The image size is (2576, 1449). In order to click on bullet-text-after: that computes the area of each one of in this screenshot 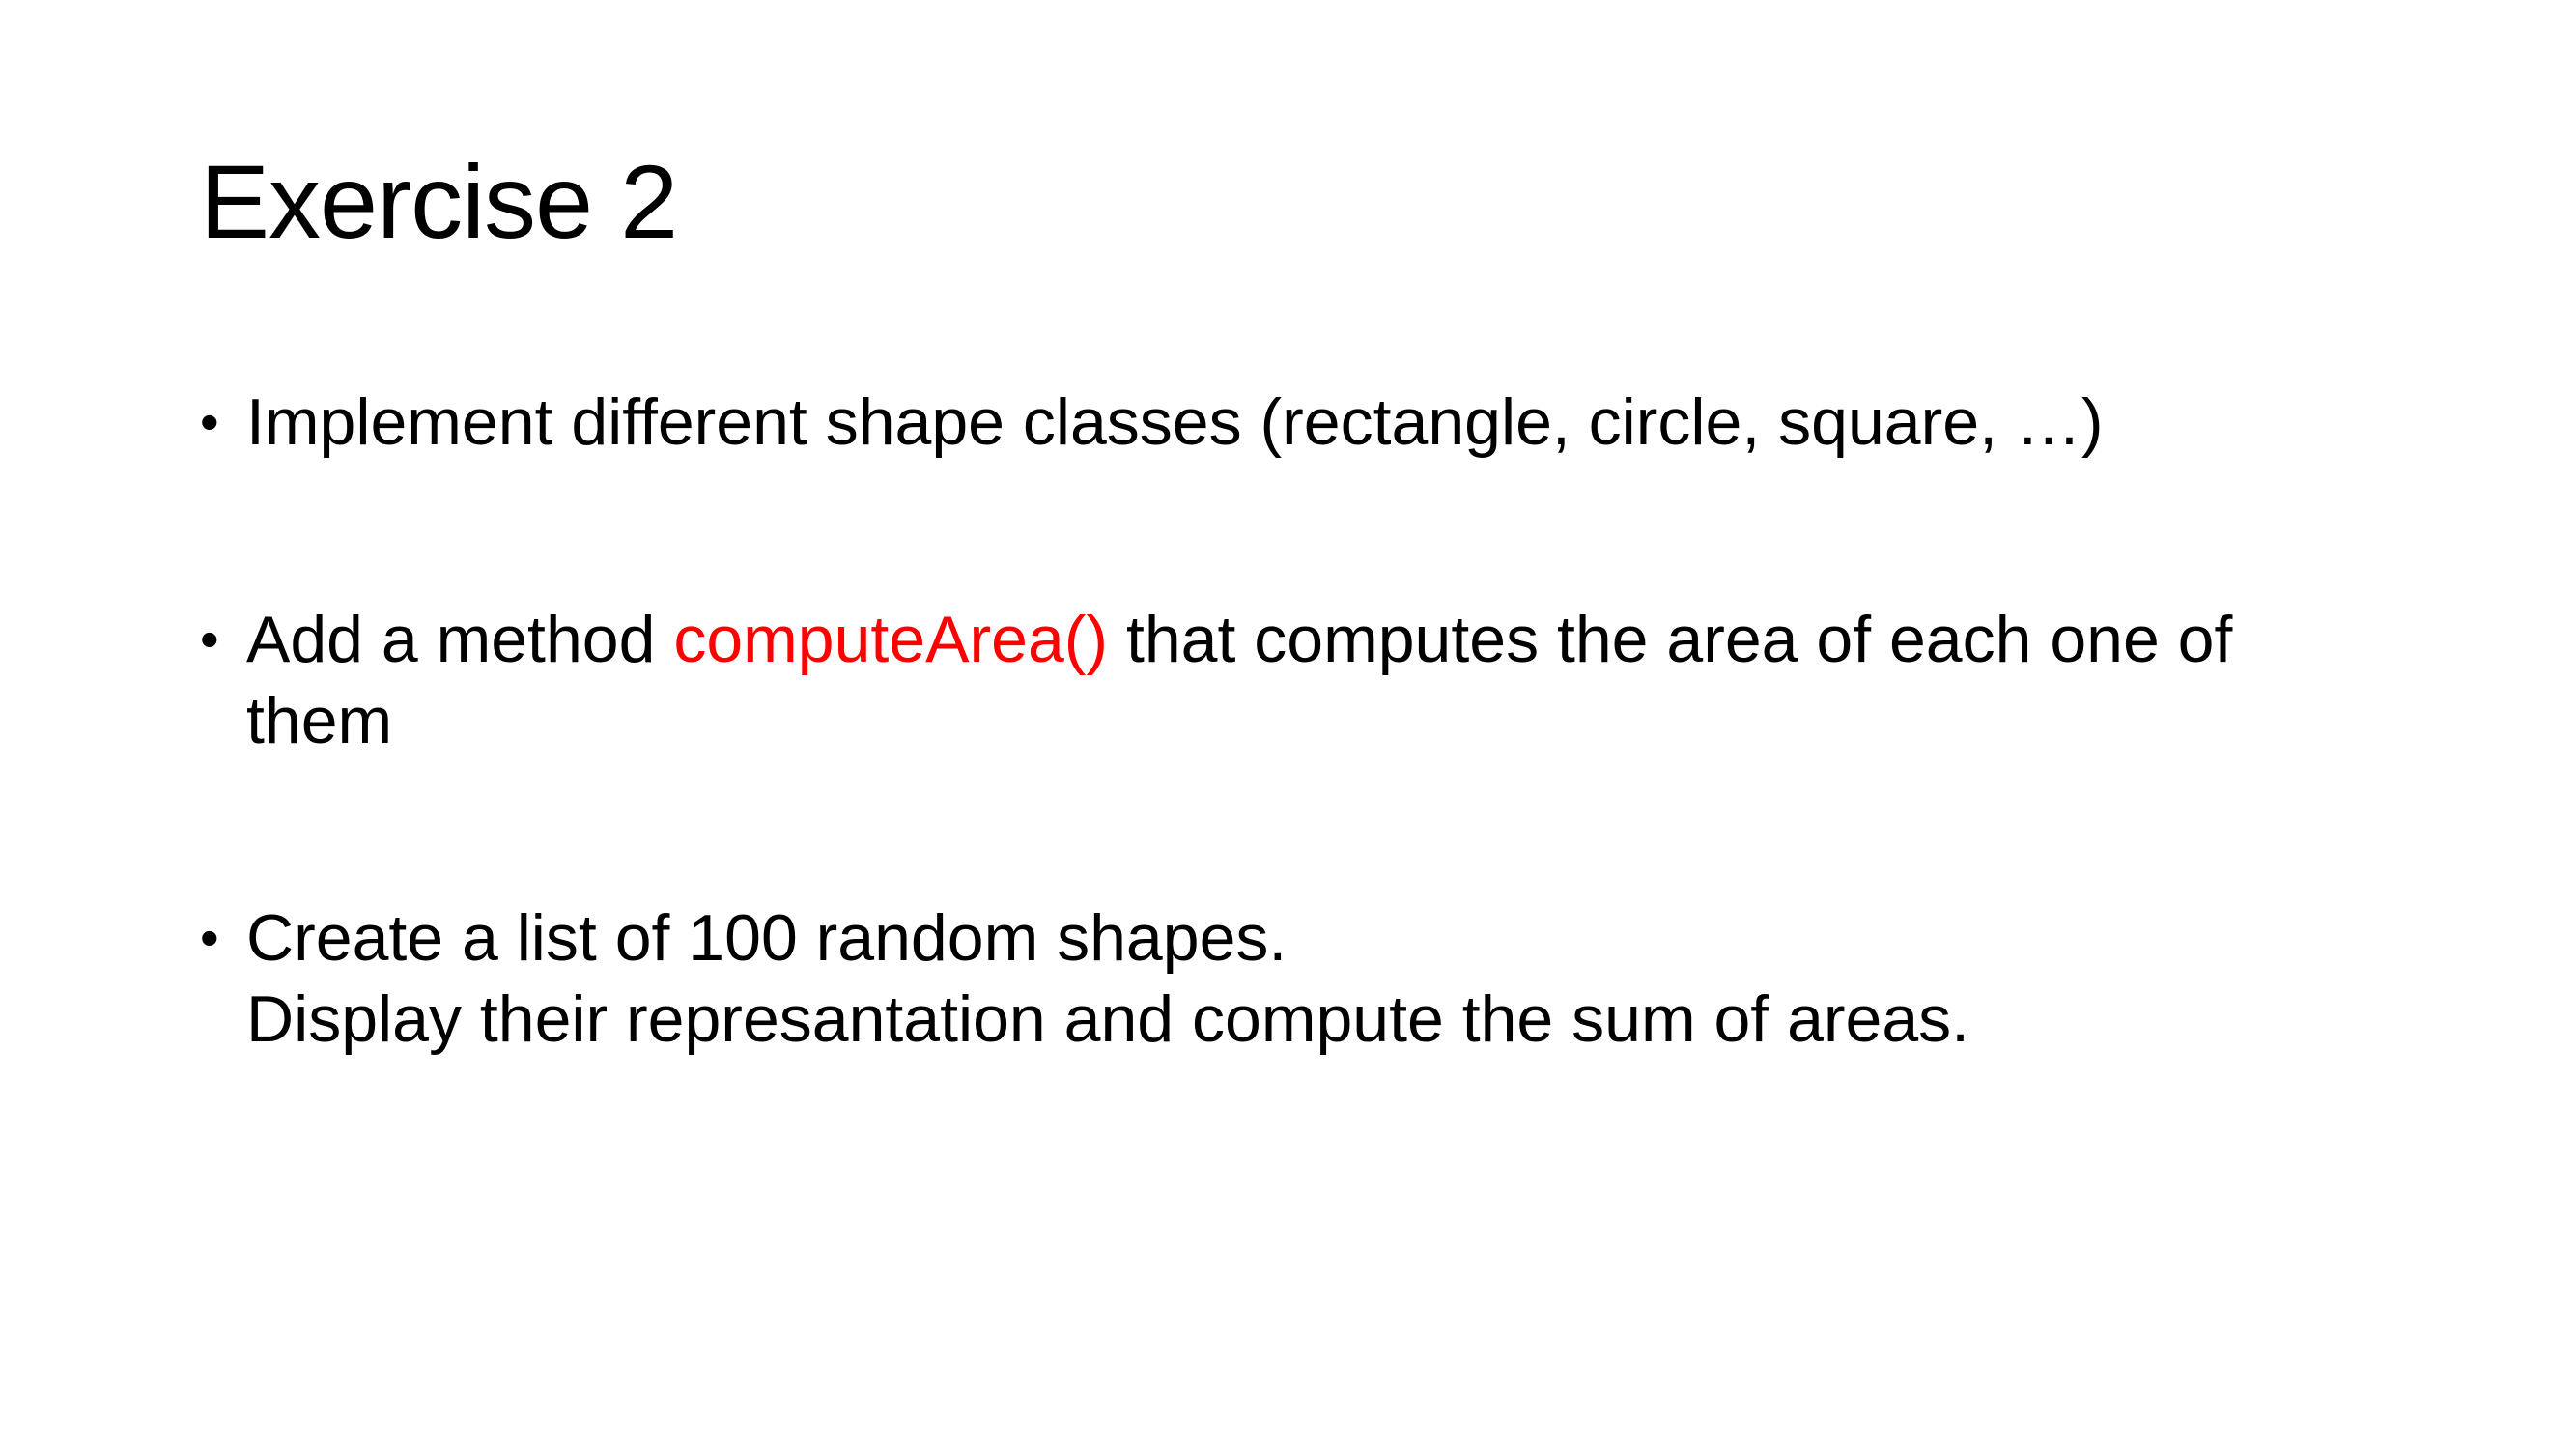, I will do `click(1670, 639)`.